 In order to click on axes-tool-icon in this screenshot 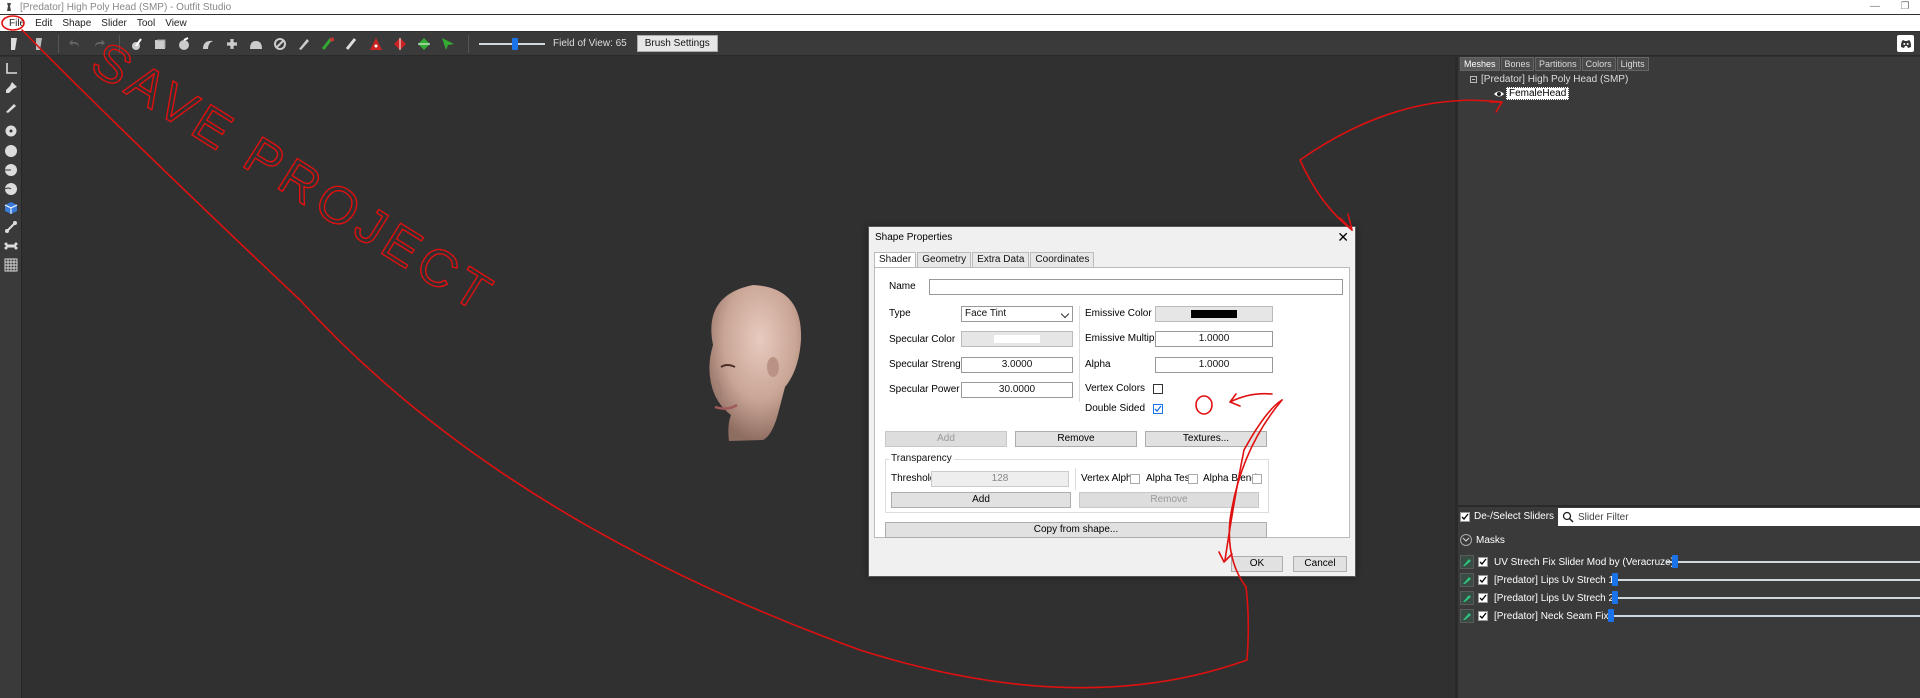, I will do `click(11, 69)`.